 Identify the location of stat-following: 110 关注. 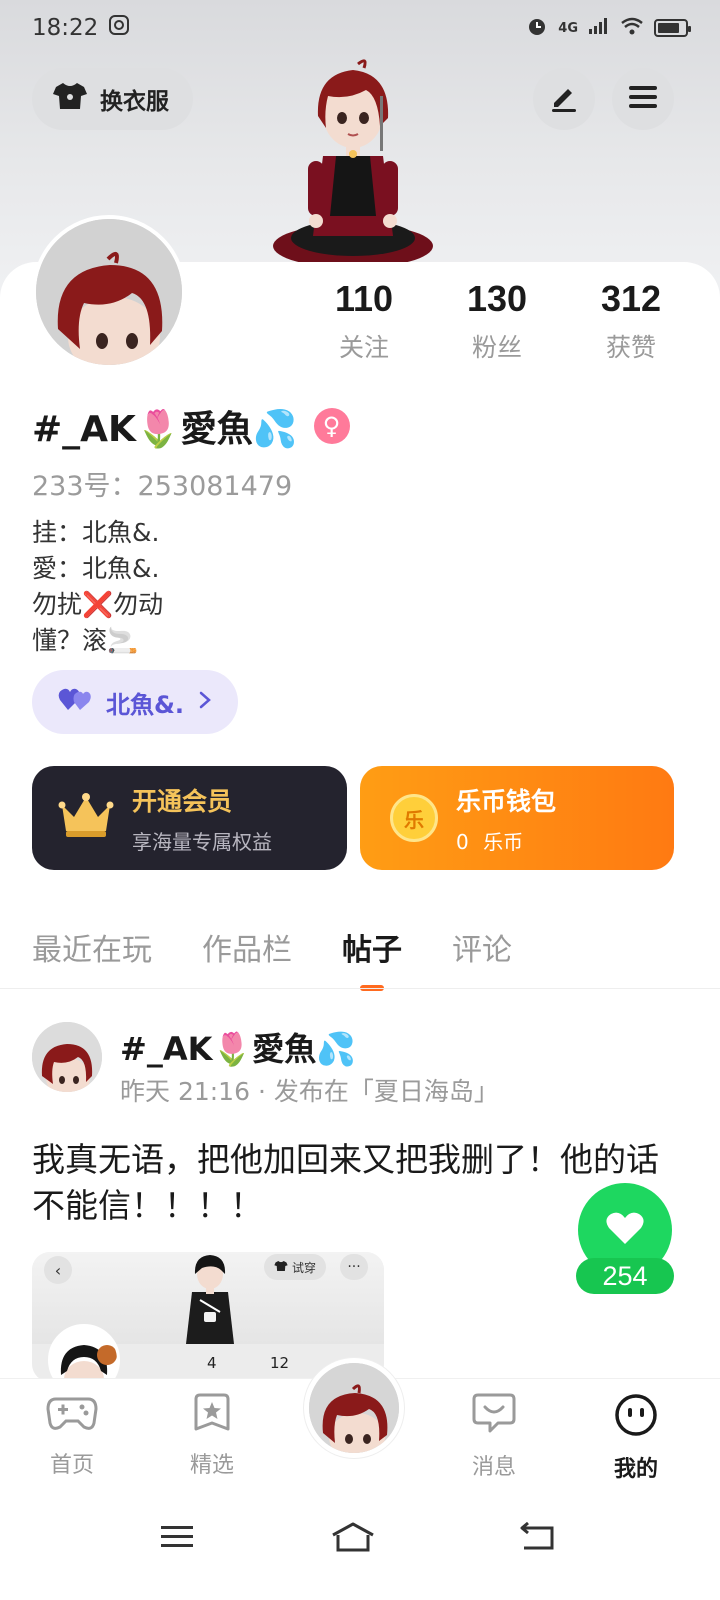
(364, 321).